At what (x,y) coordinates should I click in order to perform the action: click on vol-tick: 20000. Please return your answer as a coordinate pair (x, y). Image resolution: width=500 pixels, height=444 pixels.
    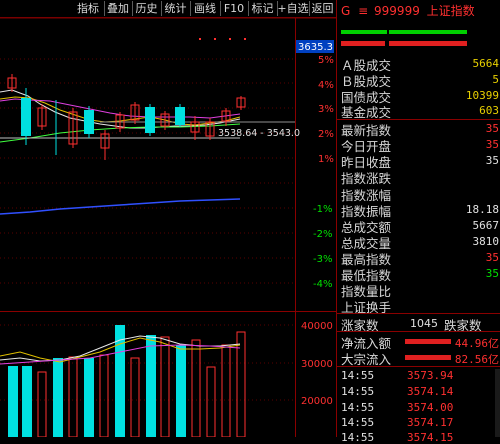
    Looking at the image, I should click on (317, 401).